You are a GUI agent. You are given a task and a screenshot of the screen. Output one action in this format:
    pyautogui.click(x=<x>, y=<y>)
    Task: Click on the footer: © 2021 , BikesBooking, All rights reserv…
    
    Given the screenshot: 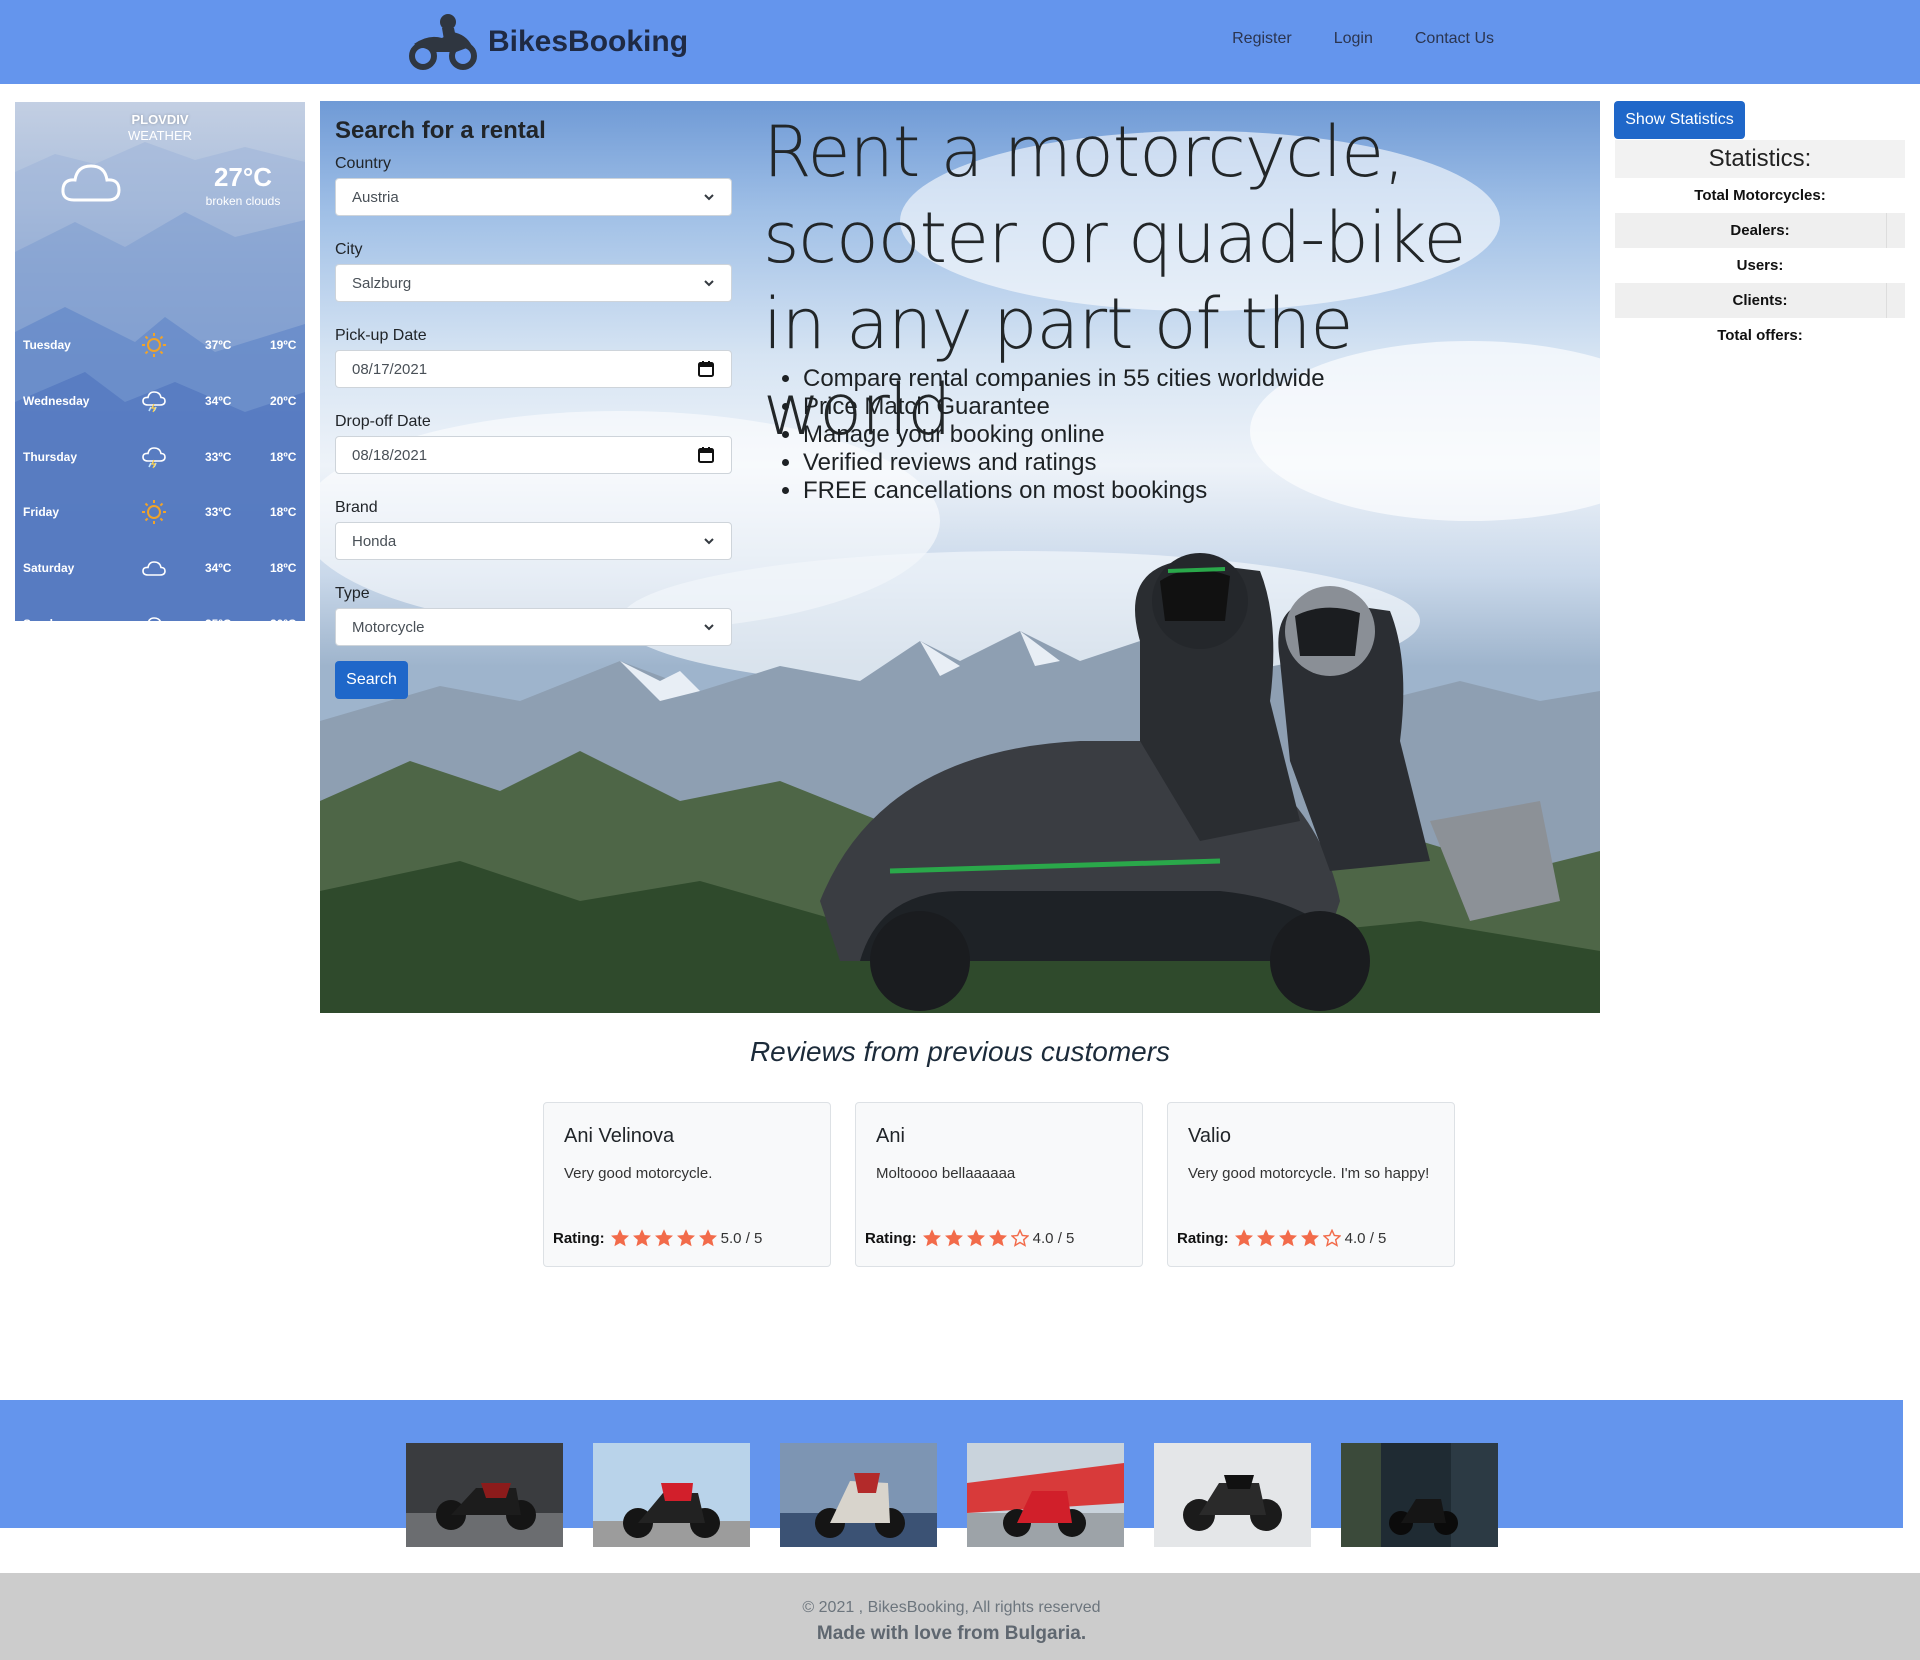 What is the action you would take?
    pyautogui.click(x=960, y=1616)
    